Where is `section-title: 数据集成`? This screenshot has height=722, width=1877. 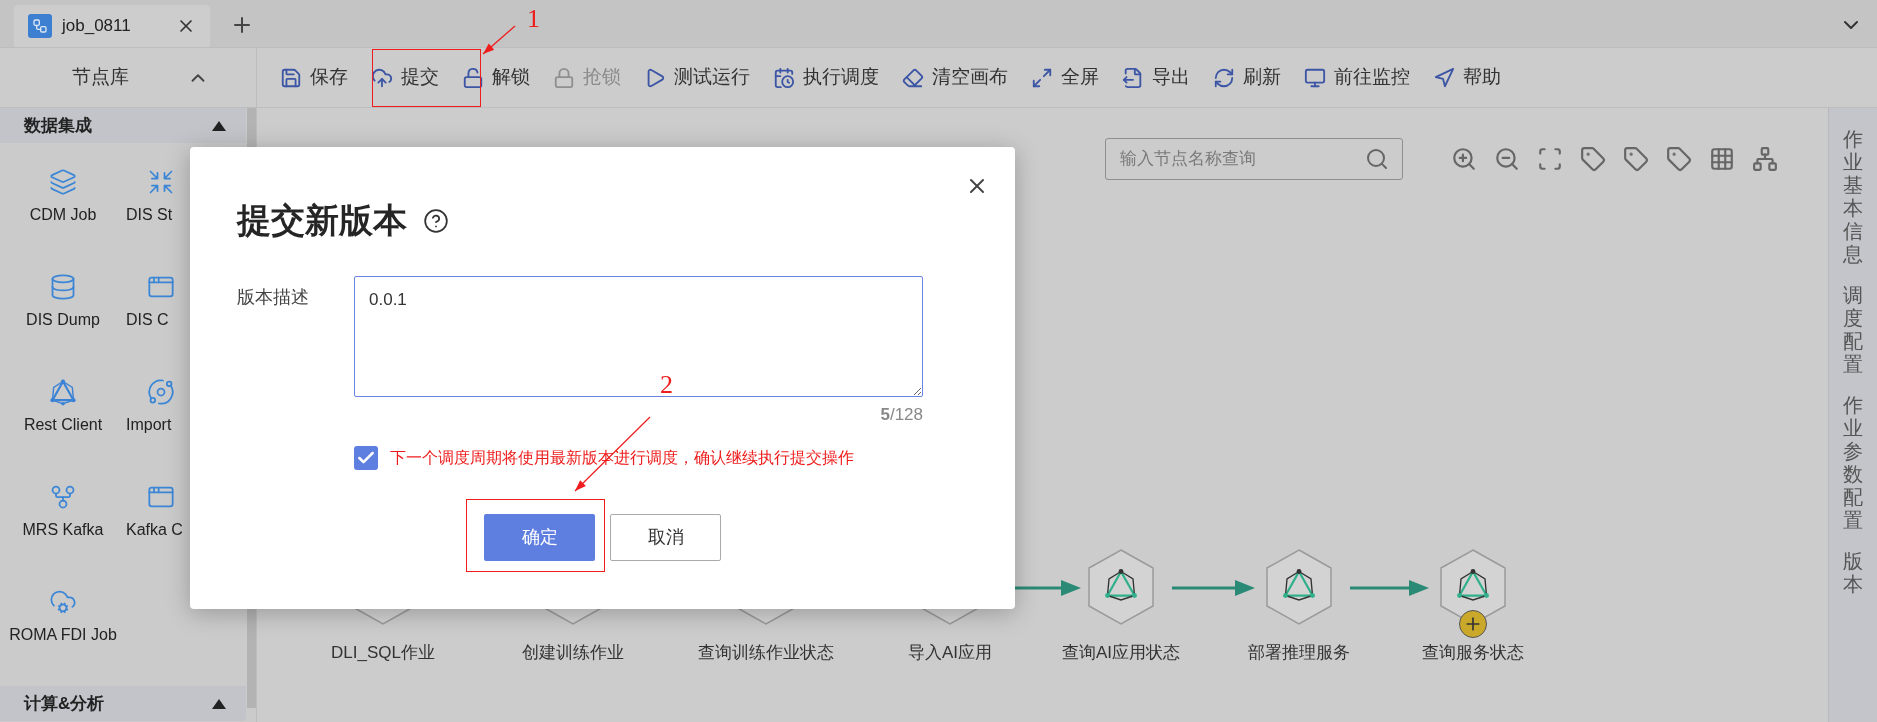 section-title: 数据集成 is located at coordinates (58, 125).